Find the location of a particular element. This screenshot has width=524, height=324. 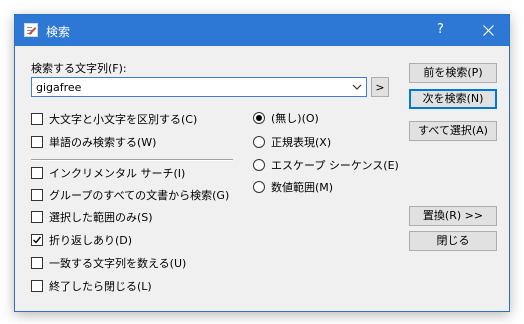

radio-none: (無し)(O) is located at coordinates (286, 118).